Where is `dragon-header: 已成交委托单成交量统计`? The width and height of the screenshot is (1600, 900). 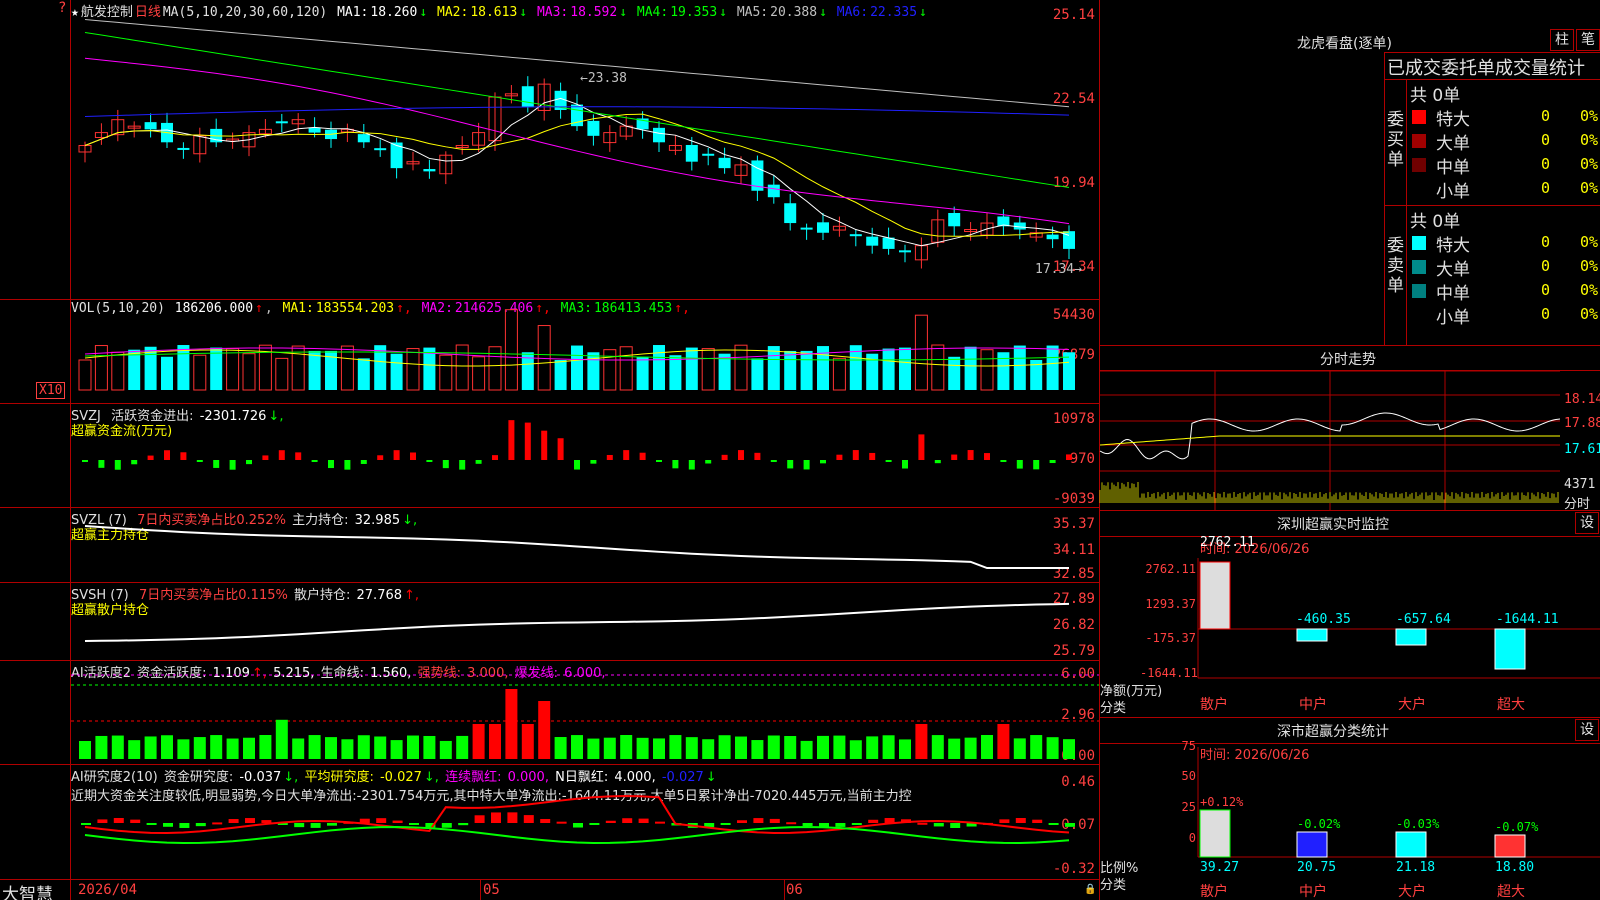
dragon-header: 已成交委托单成交量统计 is located at coordinates (1486, 68).